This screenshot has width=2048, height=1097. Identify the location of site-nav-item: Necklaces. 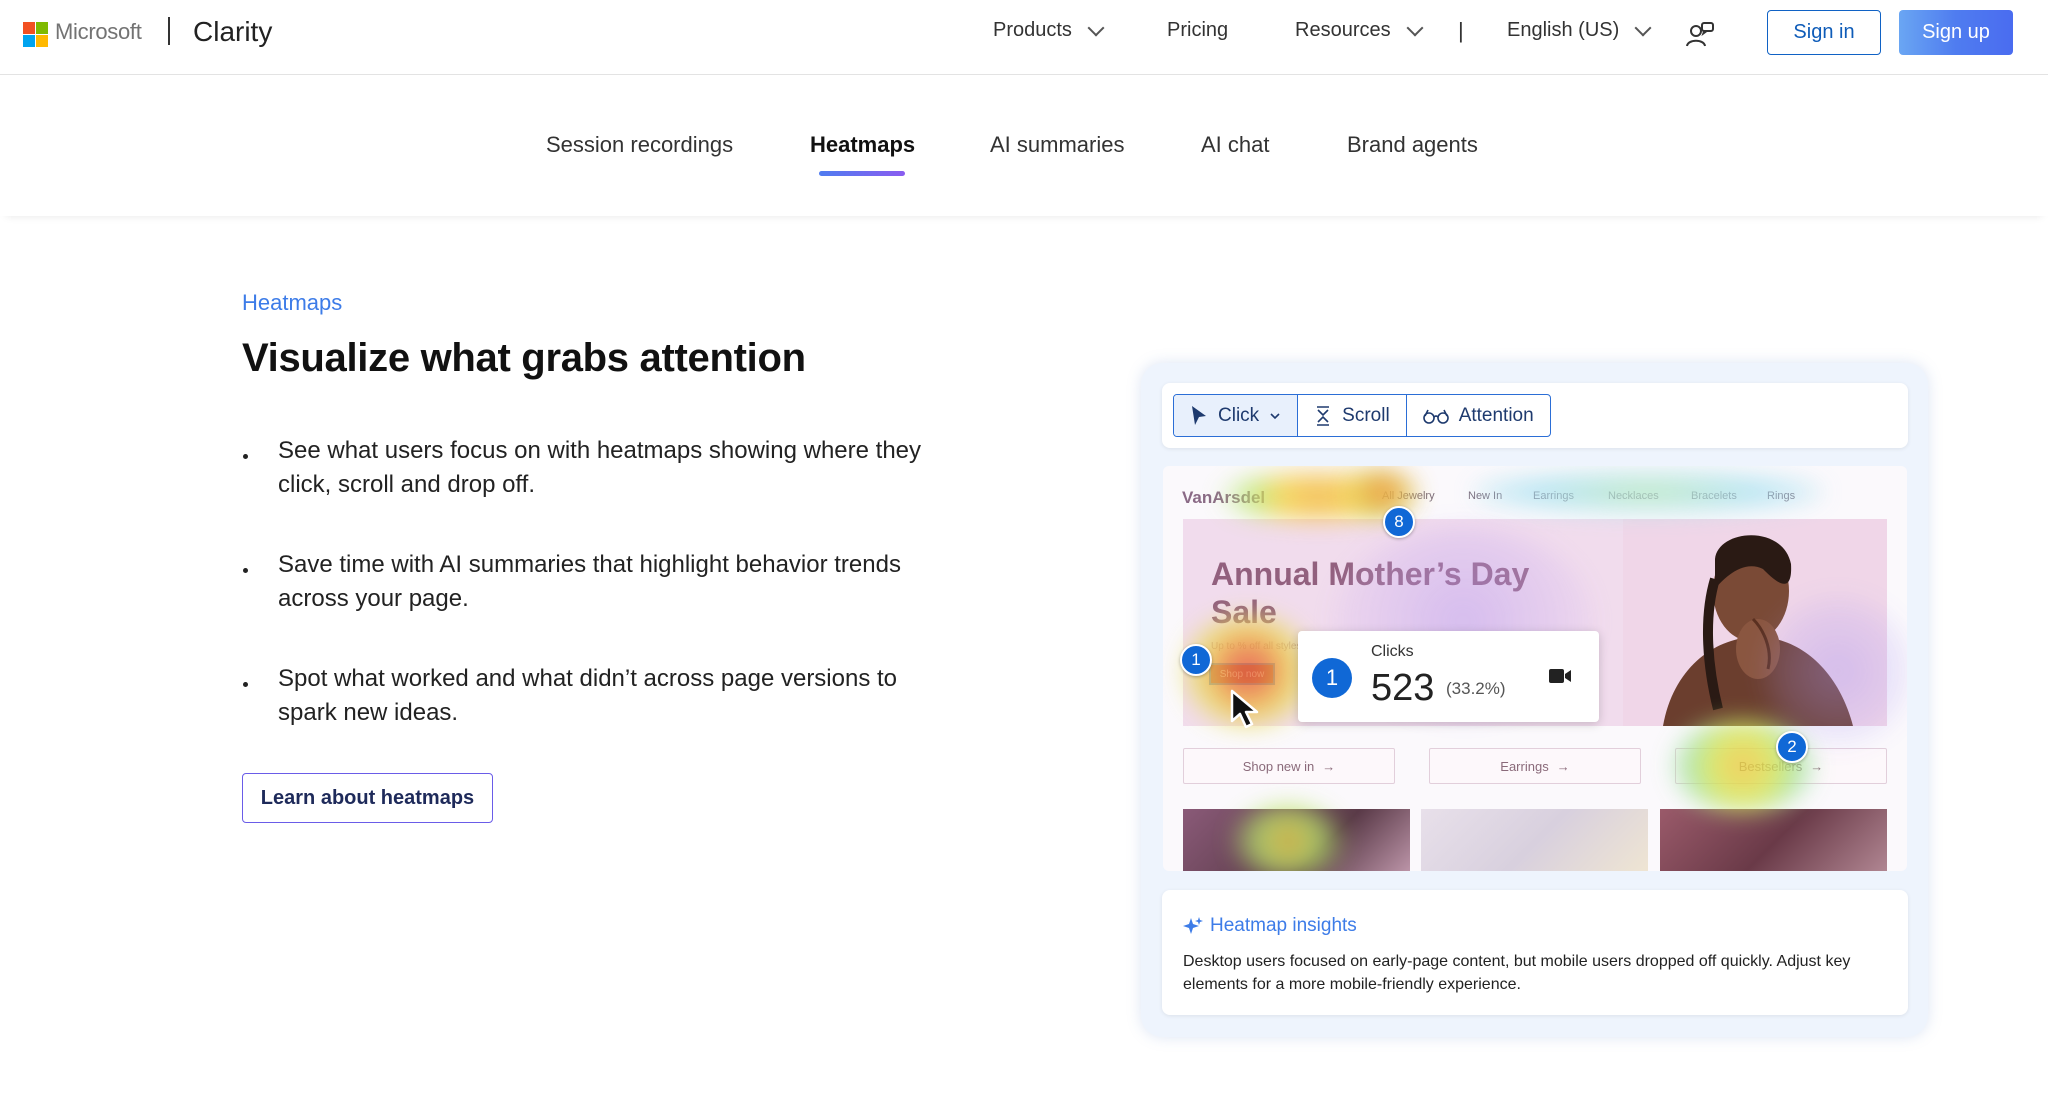
(1633, 496).